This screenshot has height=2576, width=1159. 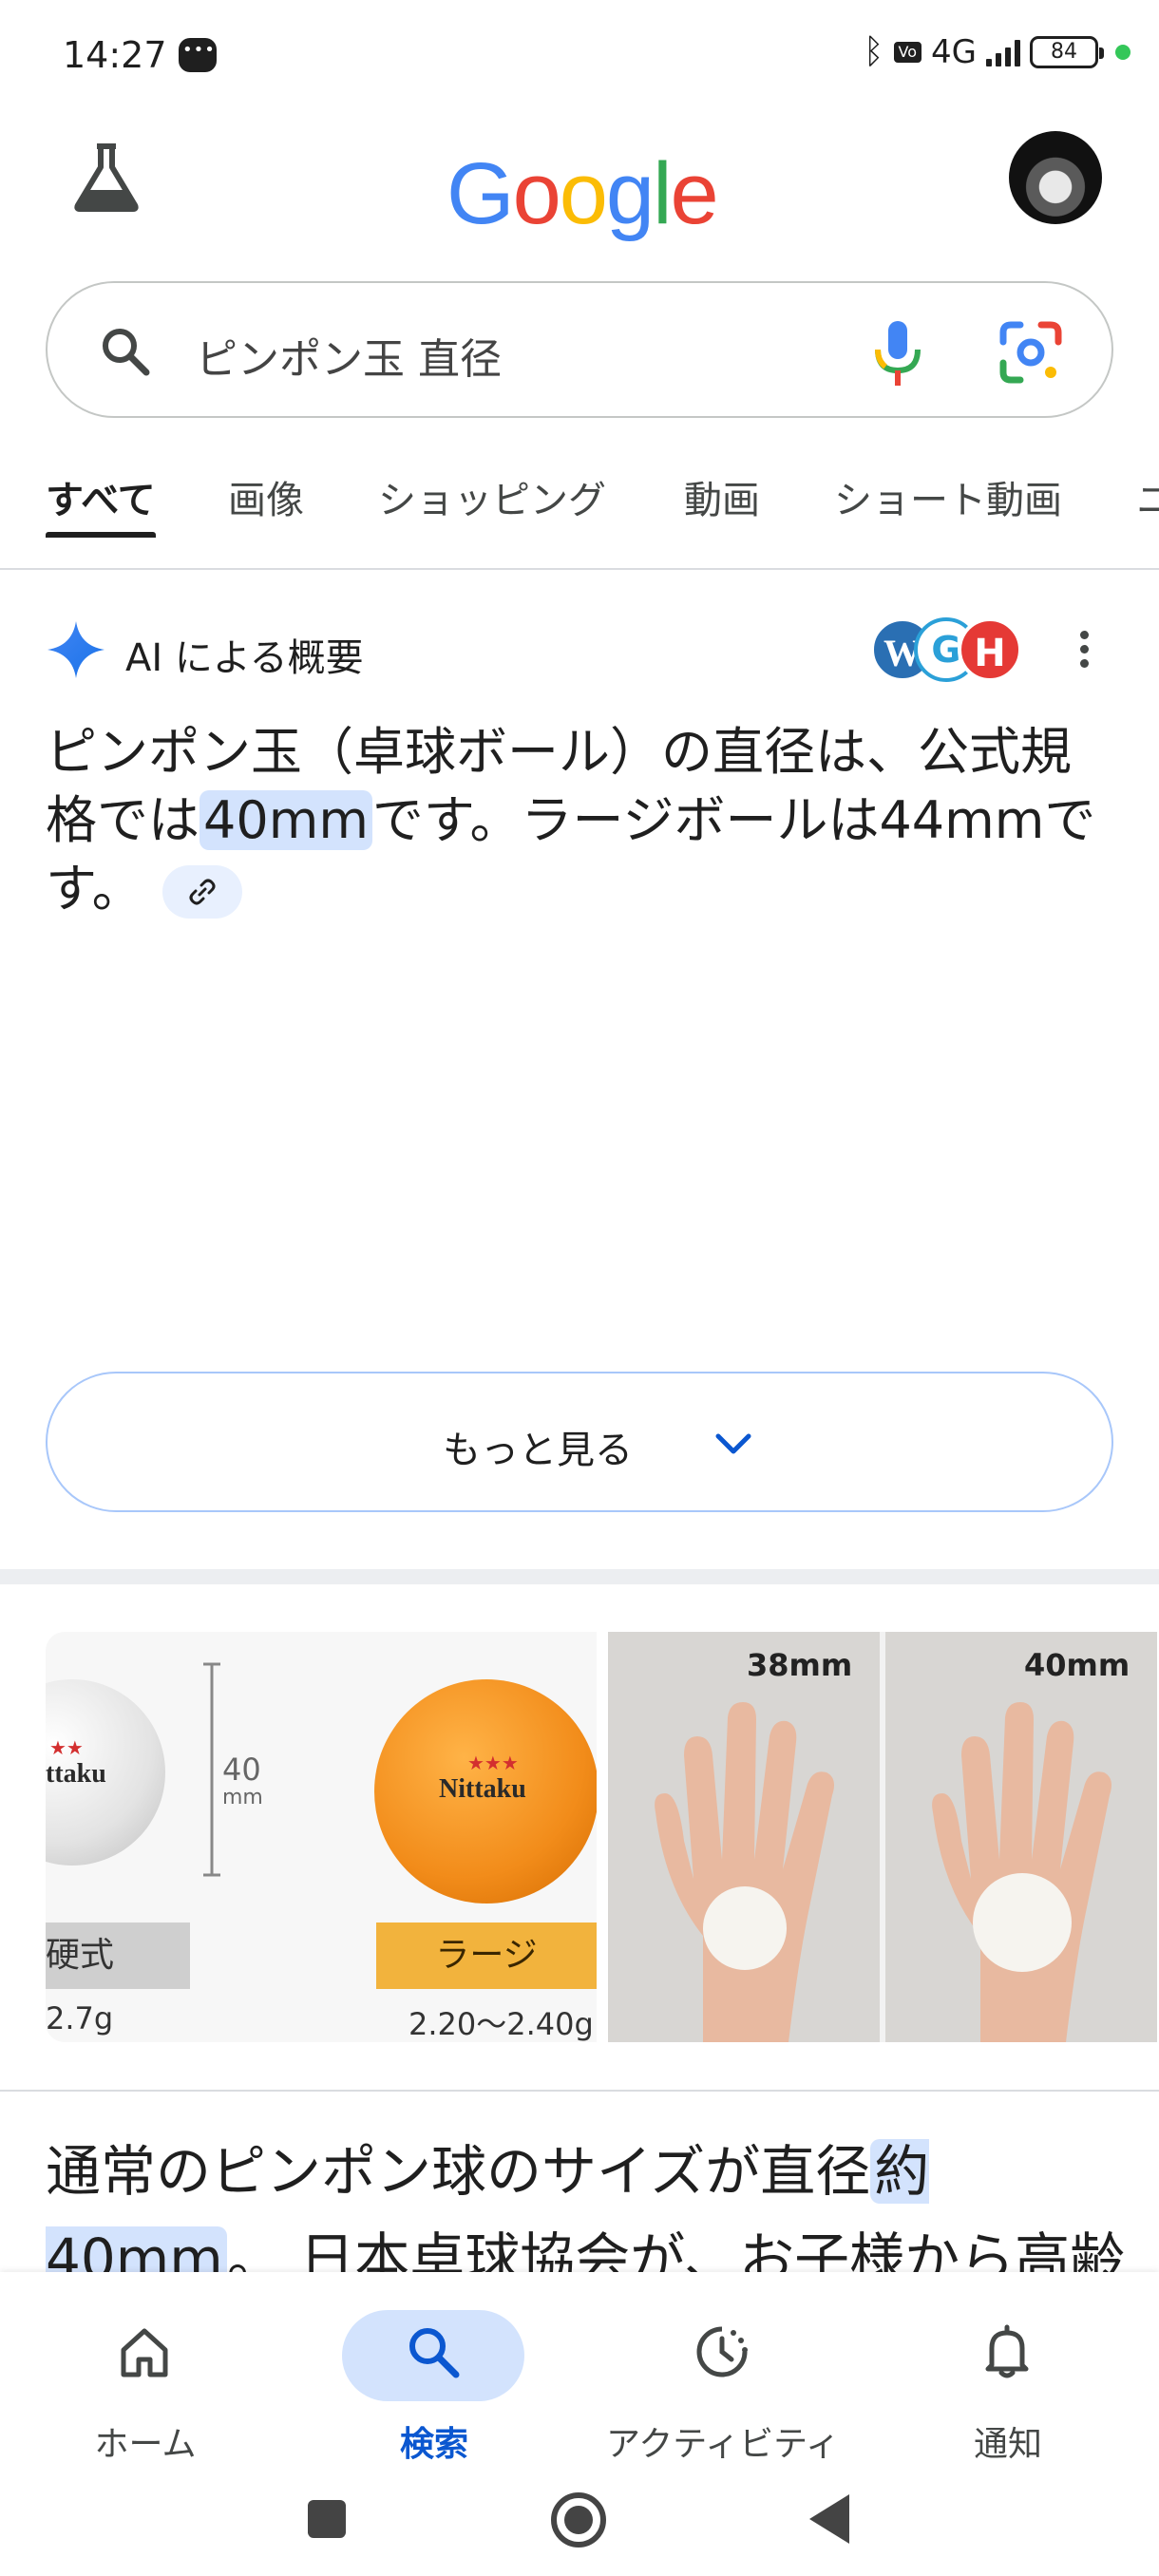 I want to click on search-tabs: すべて画像ショッピング 動画ショート動画ニ, so click(x=579, y=517).